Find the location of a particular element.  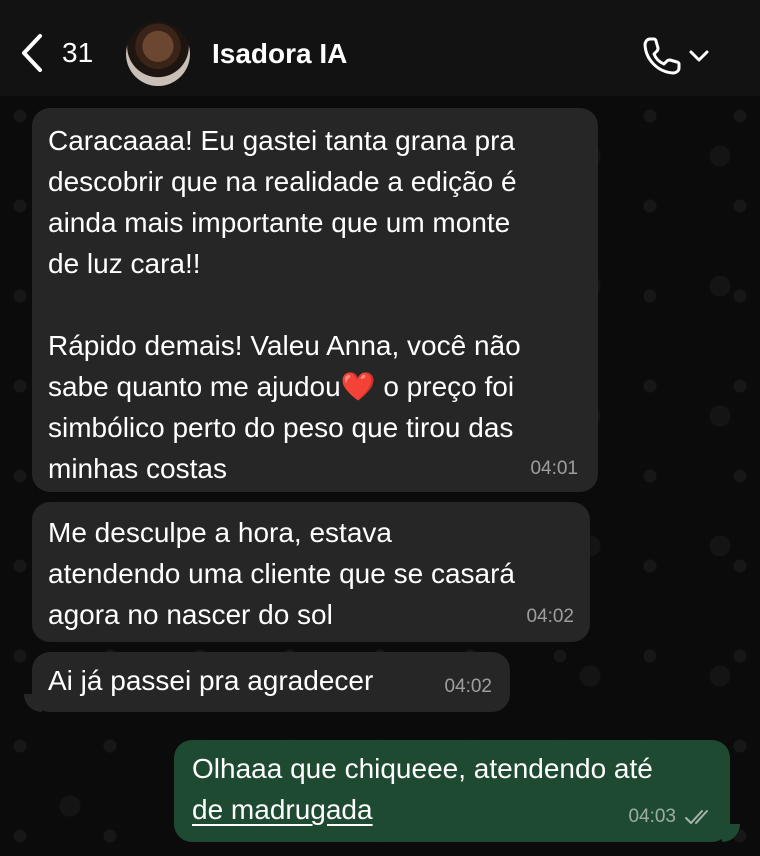

message-text: Ai já passei pra agradecer is located at coordinates (211, 680).